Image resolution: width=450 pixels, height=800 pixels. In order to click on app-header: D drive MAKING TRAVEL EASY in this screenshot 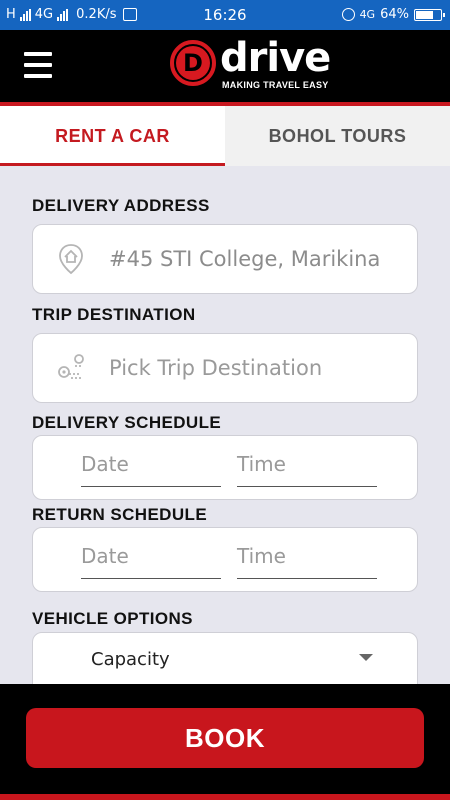, I will do `click(225, 68)`.